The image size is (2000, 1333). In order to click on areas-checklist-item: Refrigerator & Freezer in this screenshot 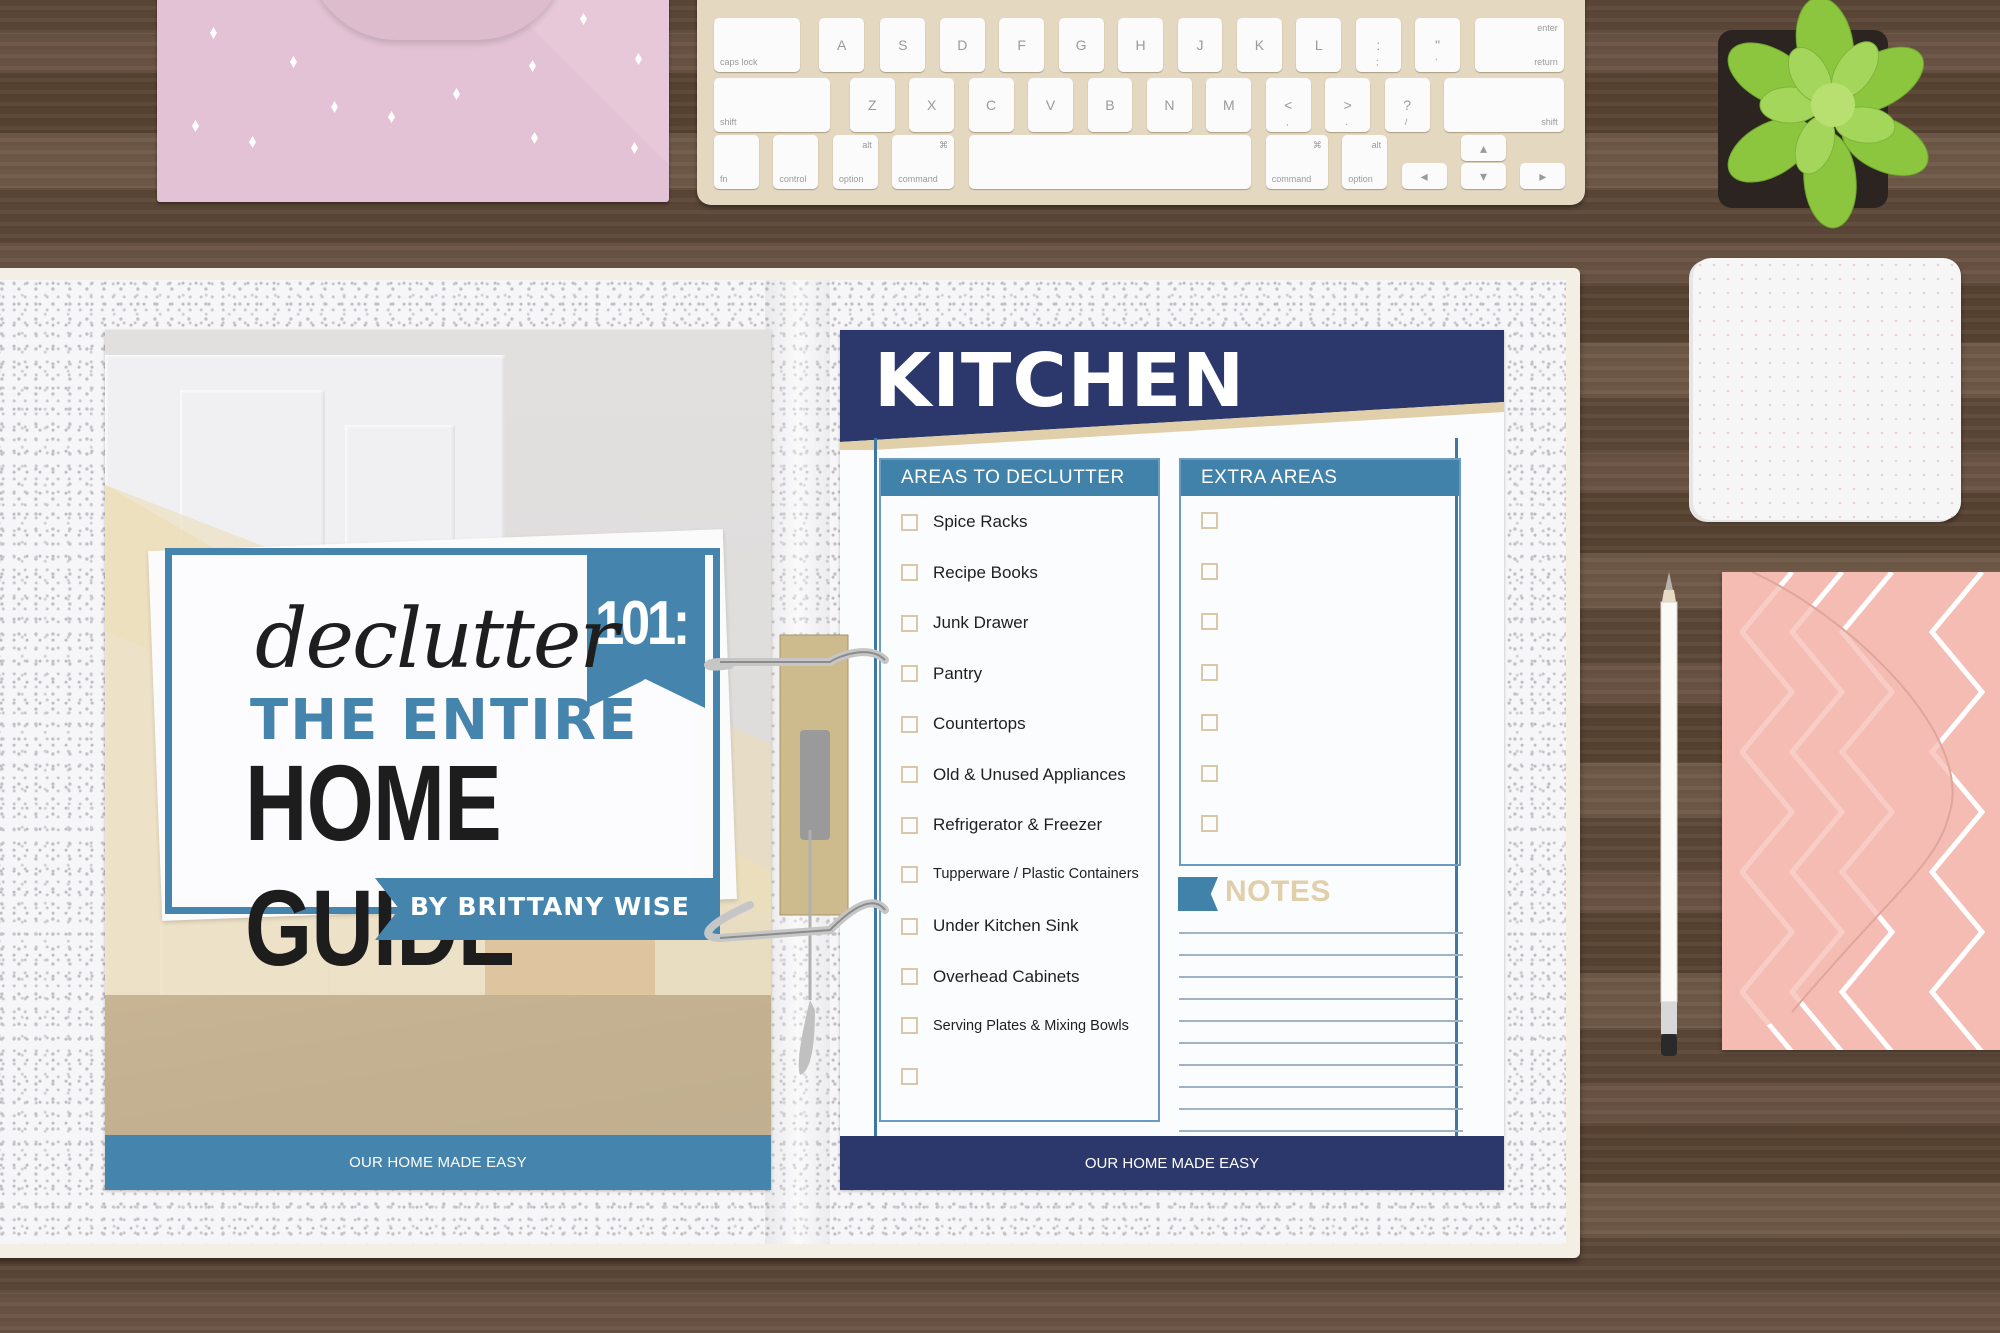, I will do `click(1001, 825)`.